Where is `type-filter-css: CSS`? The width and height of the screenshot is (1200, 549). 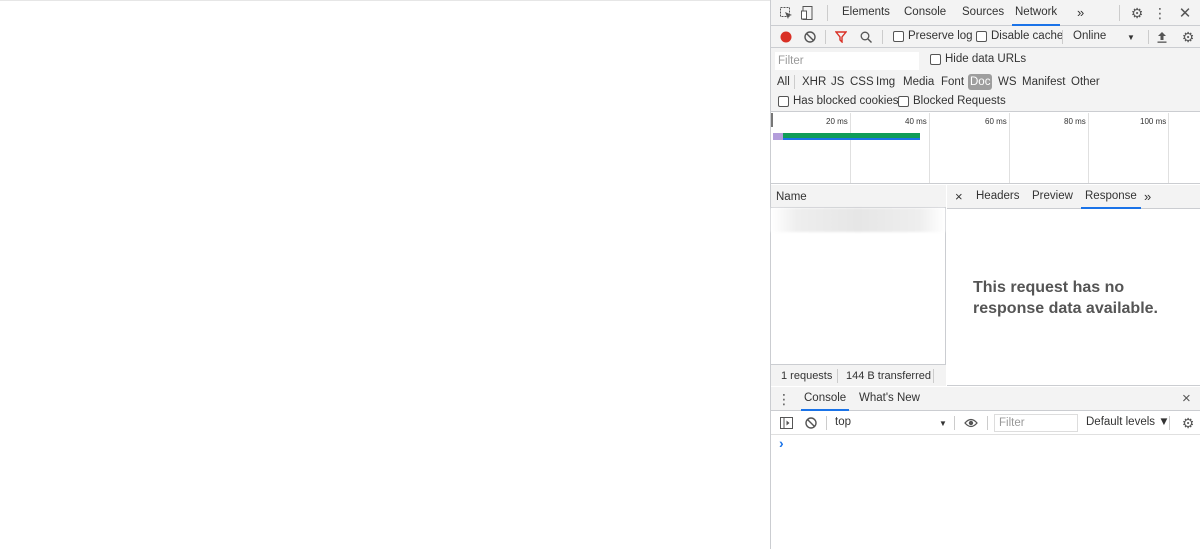
type-filter-css: CSS is located at coordinates (862, 82).